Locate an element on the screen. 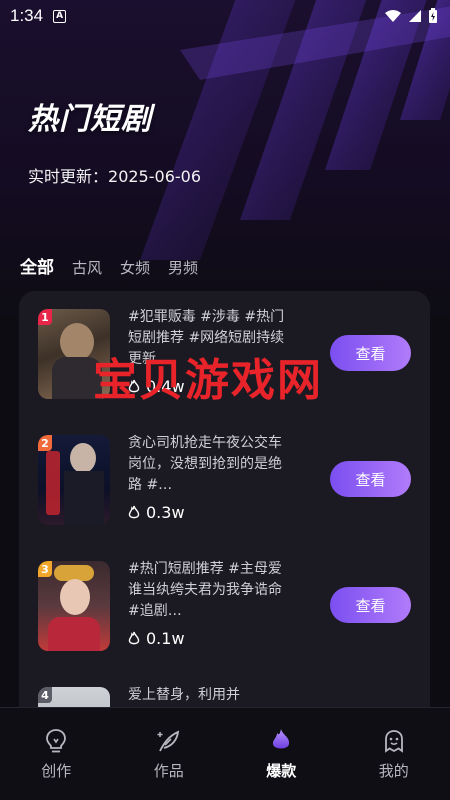  list-item: 3 #热门短剧推荐 #主母爱谁当纨绔夫君为我争诰命 #追剧… 0.1w 查看 is located at coordinates (224, 606).